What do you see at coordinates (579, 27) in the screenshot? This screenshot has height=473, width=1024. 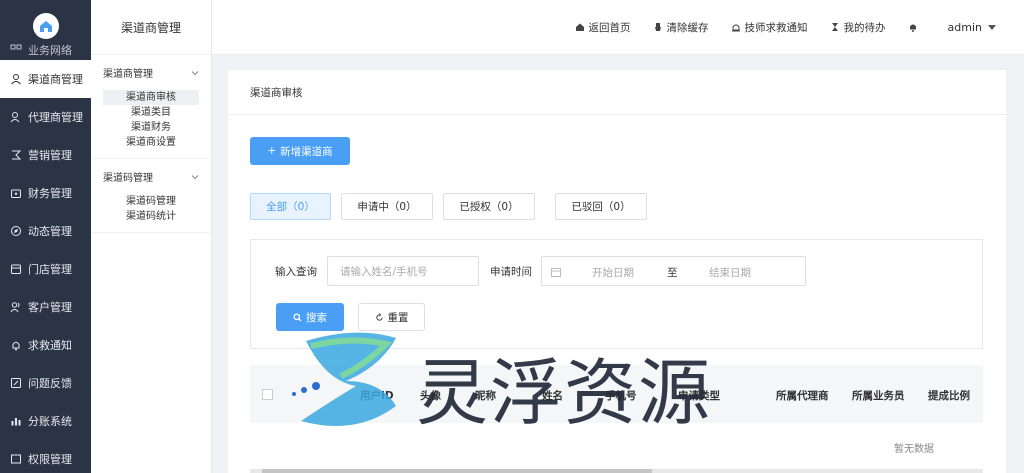 I see `home-icon` at bounding box center [579, 27].